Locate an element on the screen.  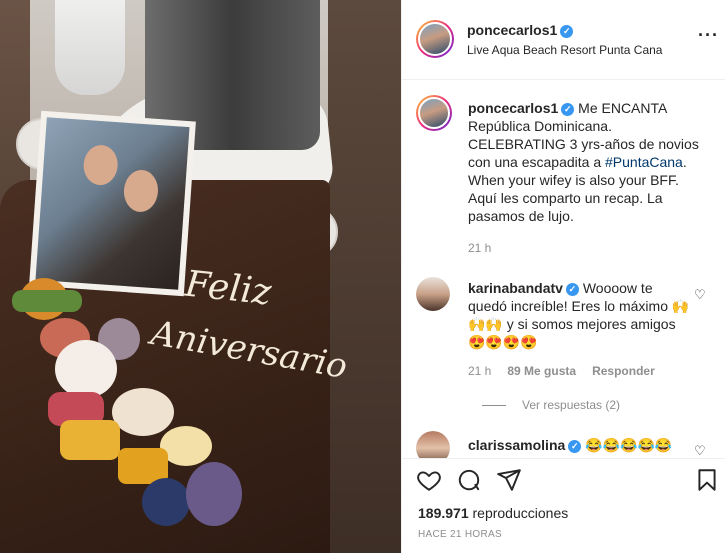
caption-time: 21 h is located at coordinates (480, 248).